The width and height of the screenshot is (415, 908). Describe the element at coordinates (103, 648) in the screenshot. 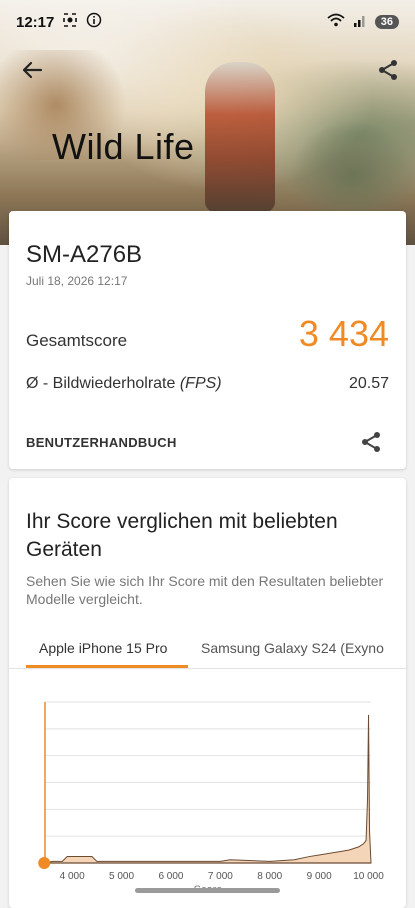

I see `tab-apple-iphone-15-pro: Apple iPhone 15 Pro` at that location.